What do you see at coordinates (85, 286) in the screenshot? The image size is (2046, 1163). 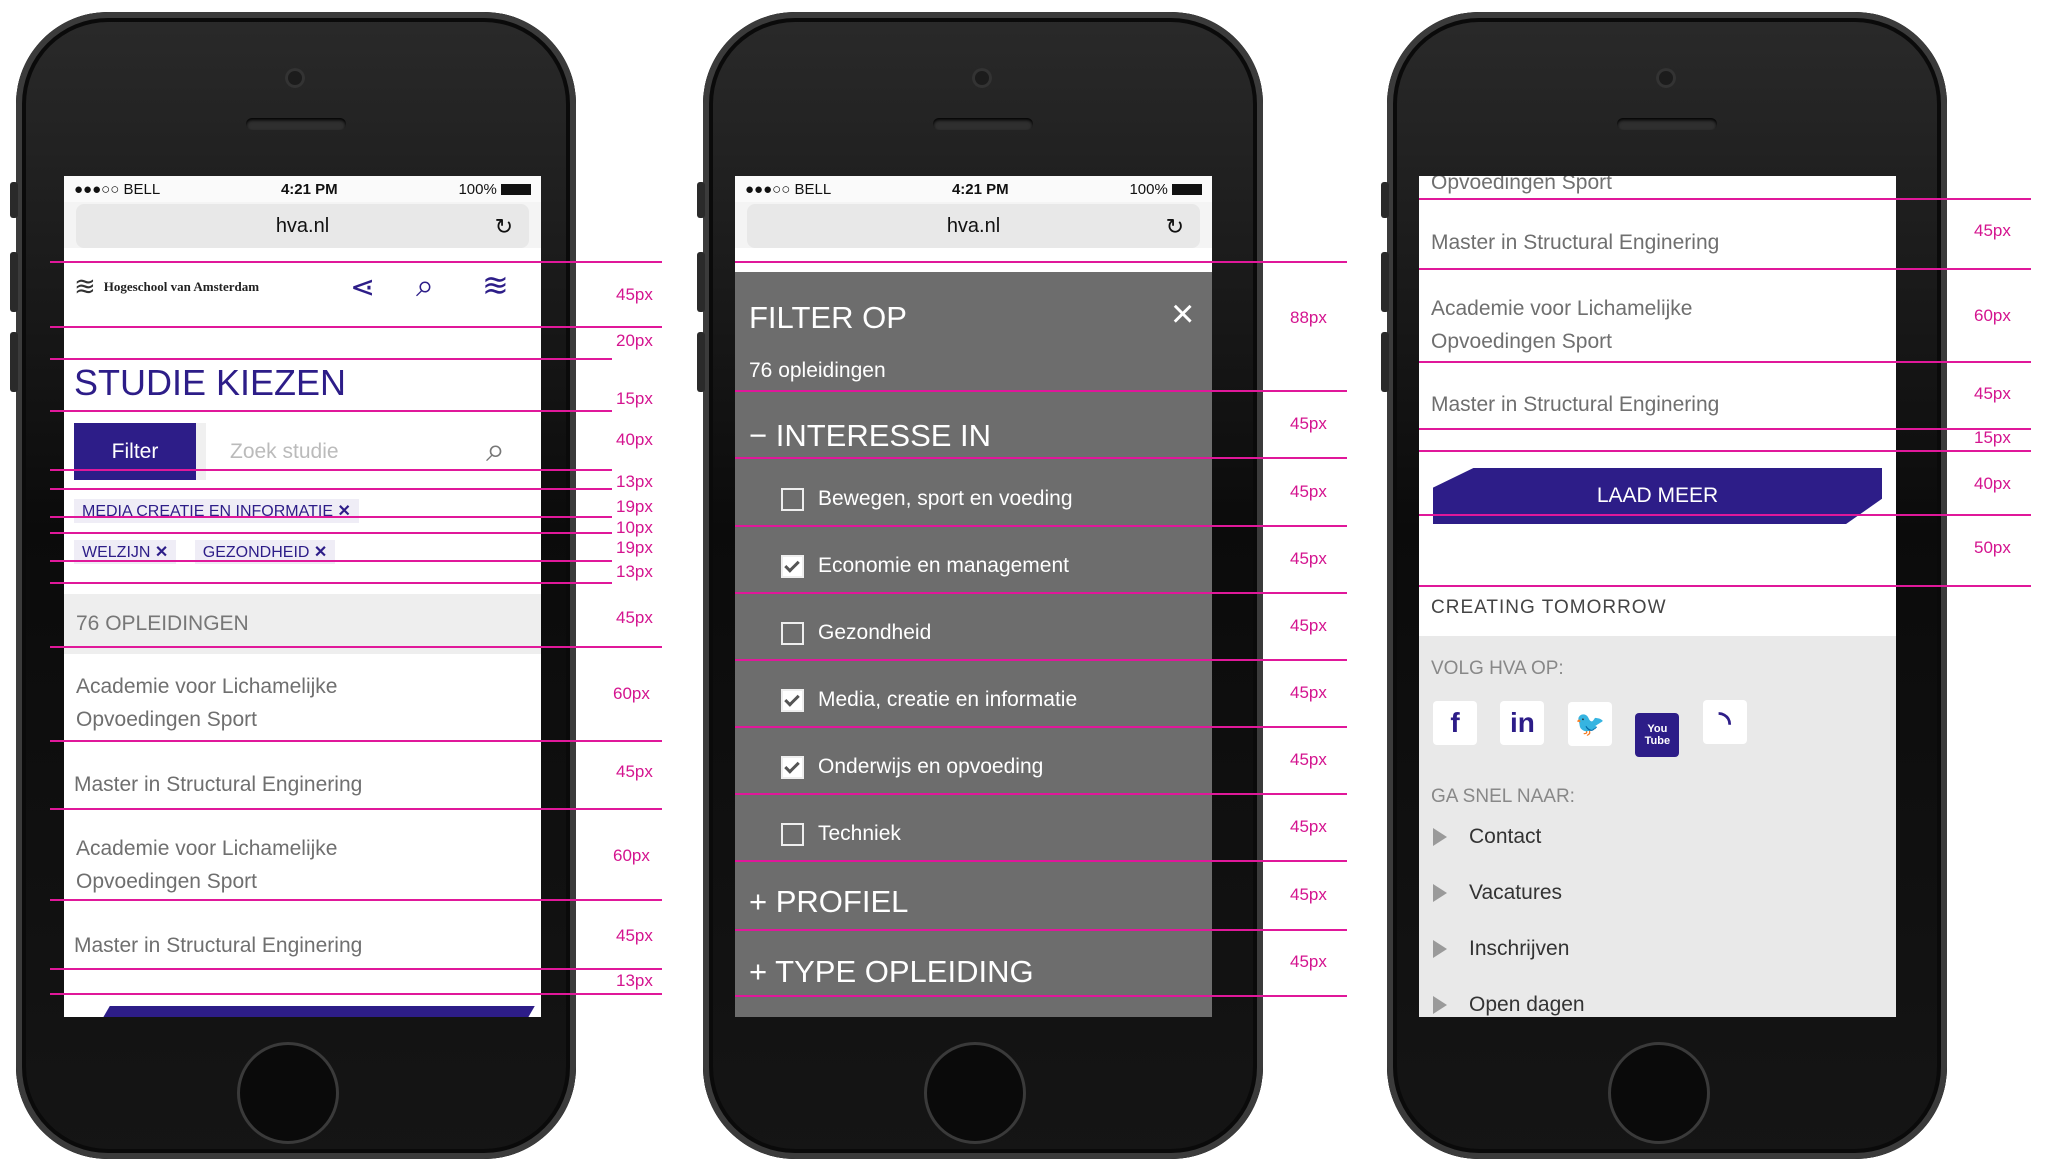 I see `hva-logo-icon: ≋` at bounding box center [85, 286].